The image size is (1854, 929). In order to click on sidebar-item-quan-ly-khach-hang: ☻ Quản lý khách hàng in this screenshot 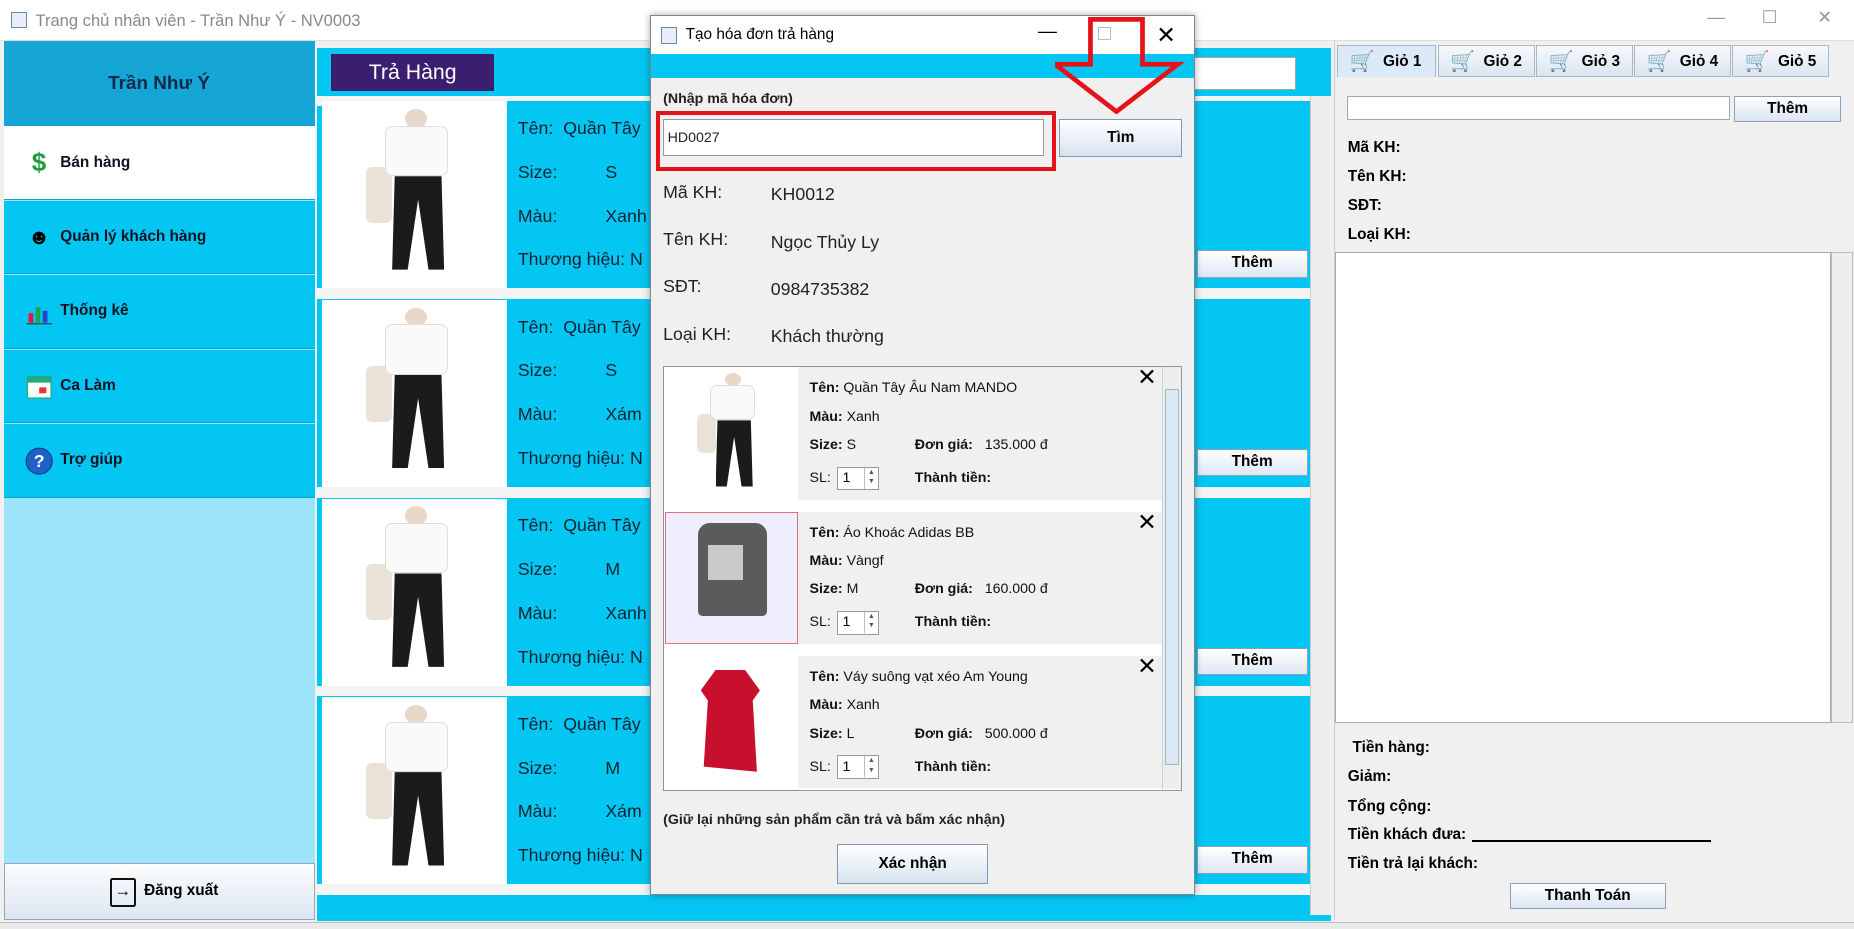, I will do `click(159, 237)`.